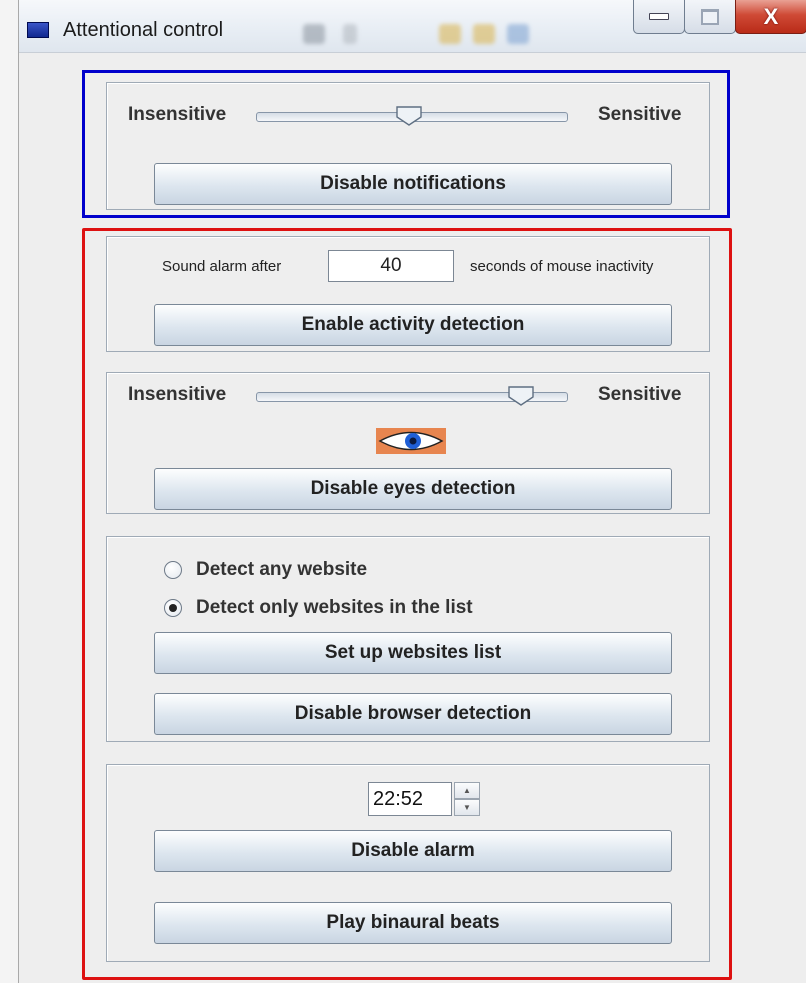  Describe the element at coordinates (411, 441) in the screenshot. I see `eye-icon` at that location.